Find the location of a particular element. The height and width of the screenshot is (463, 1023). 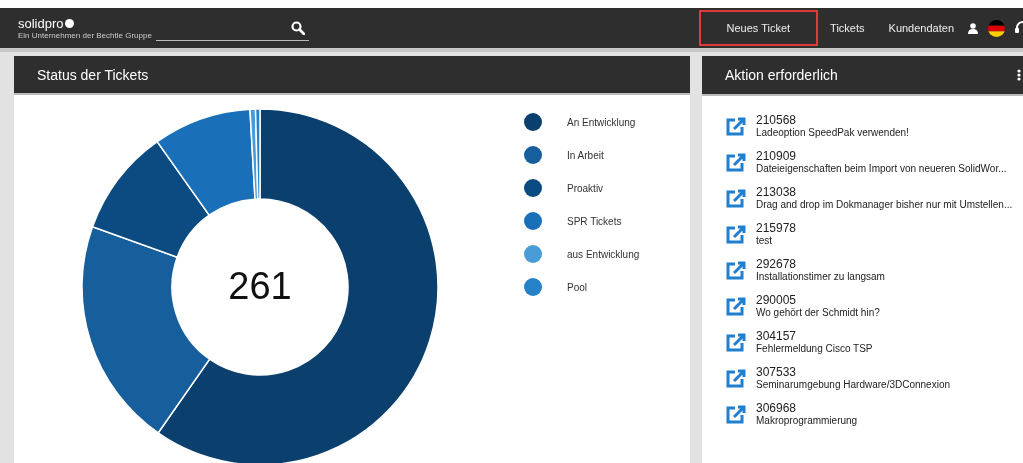

panel-title: Status der Tickets is located at coordinates (93, 74).